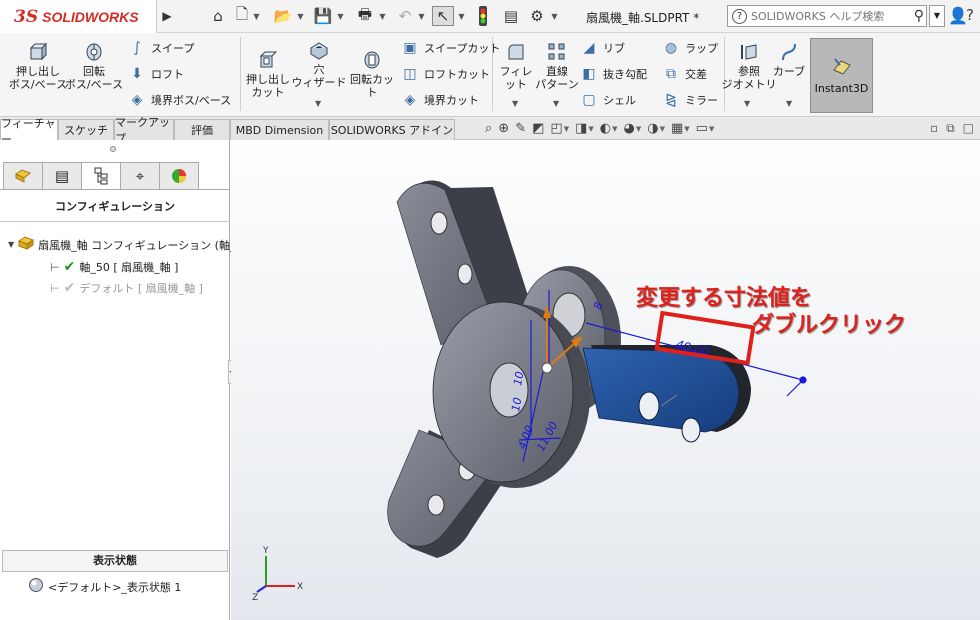 This screenshot has width=980, height=620. I want to click on dynamic-annotation-icon: ◰ ▼, so click(559, 128).